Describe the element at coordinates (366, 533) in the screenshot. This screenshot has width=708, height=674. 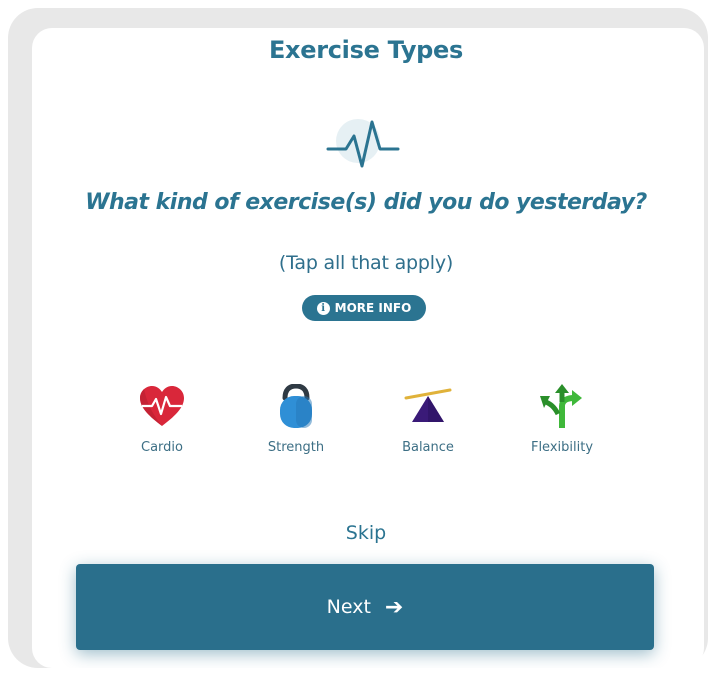
I see `skip-link: Skip` at that location.